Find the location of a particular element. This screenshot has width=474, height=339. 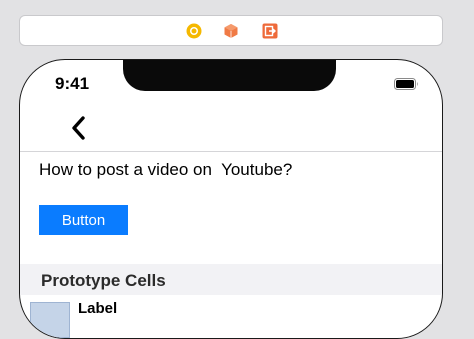

device-notch is located at coordinates (229, 75).